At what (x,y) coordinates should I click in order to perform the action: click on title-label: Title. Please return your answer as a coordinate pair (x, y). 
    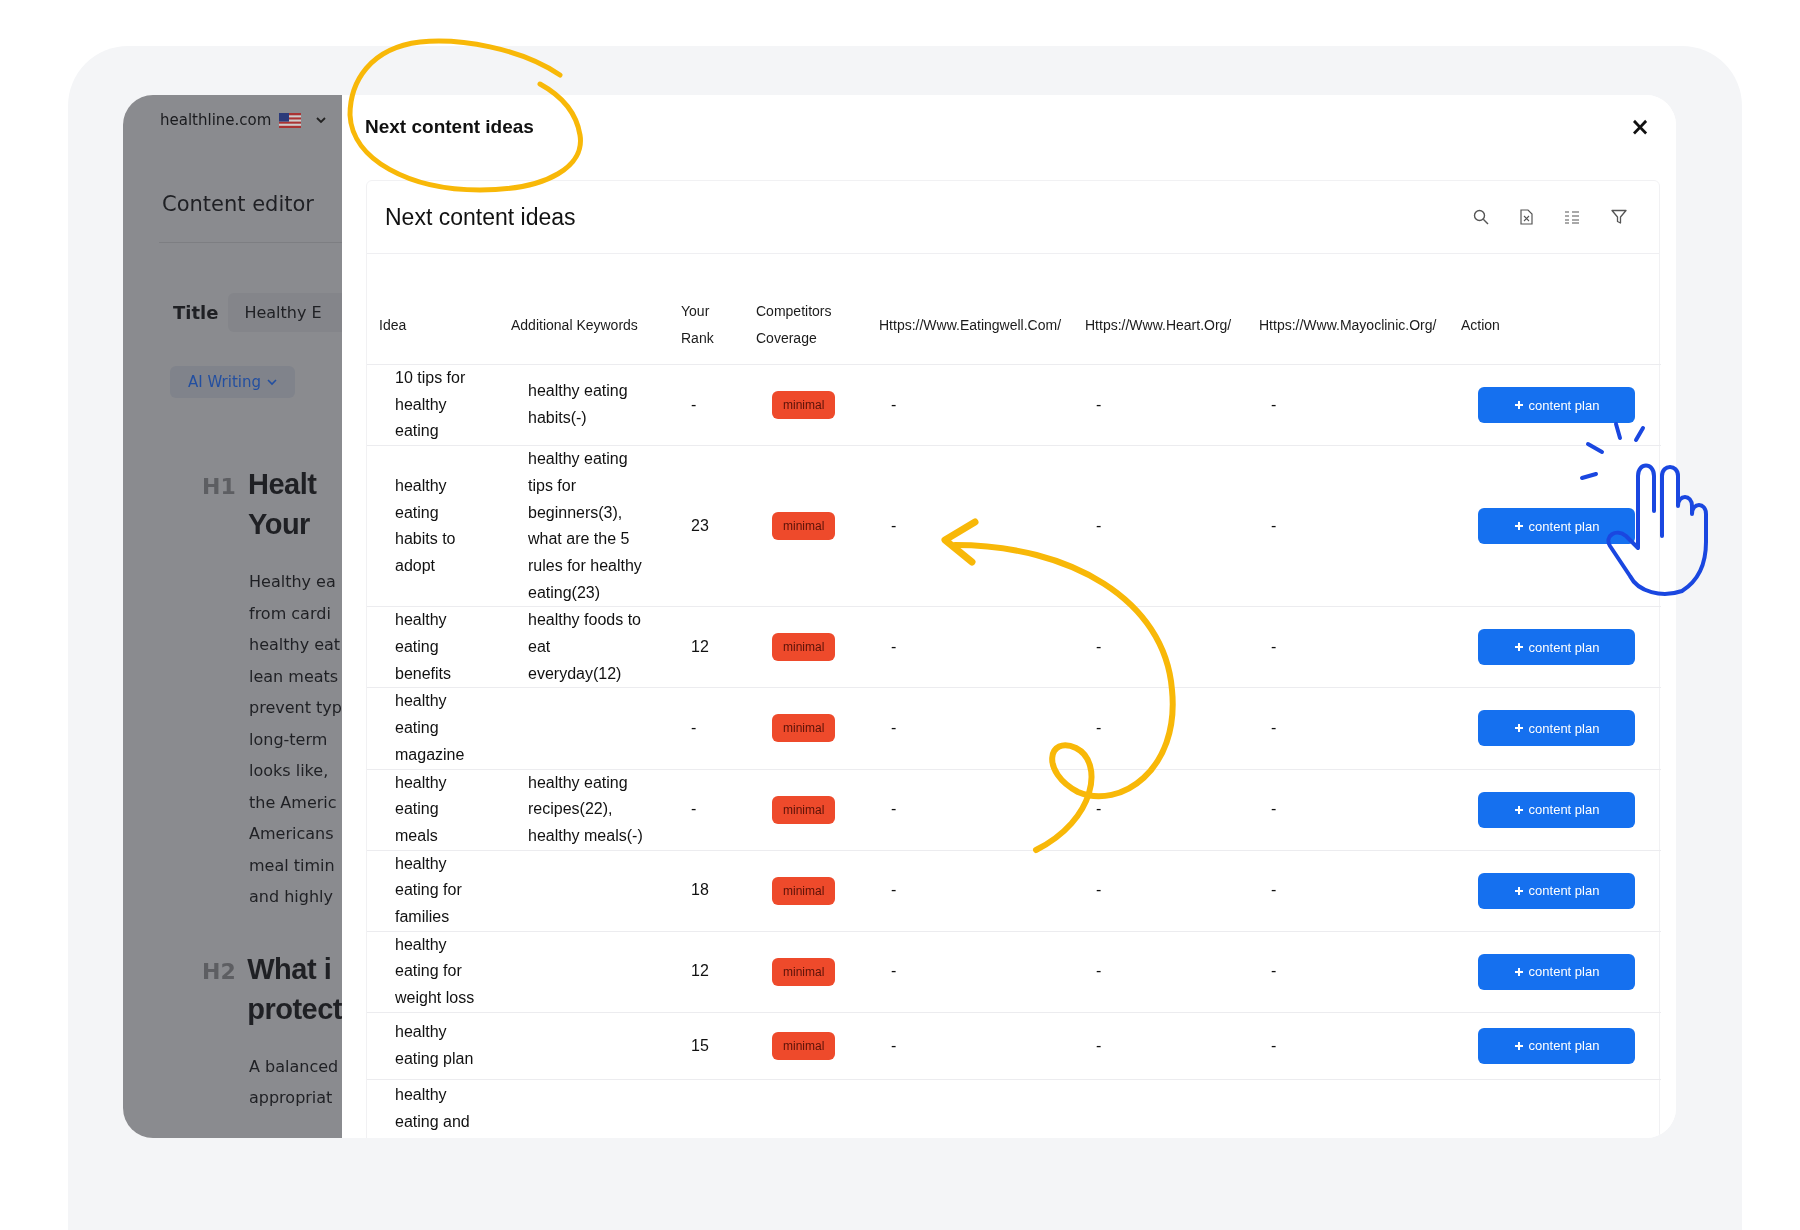
    Looking at the image, I should click on (196, 312).